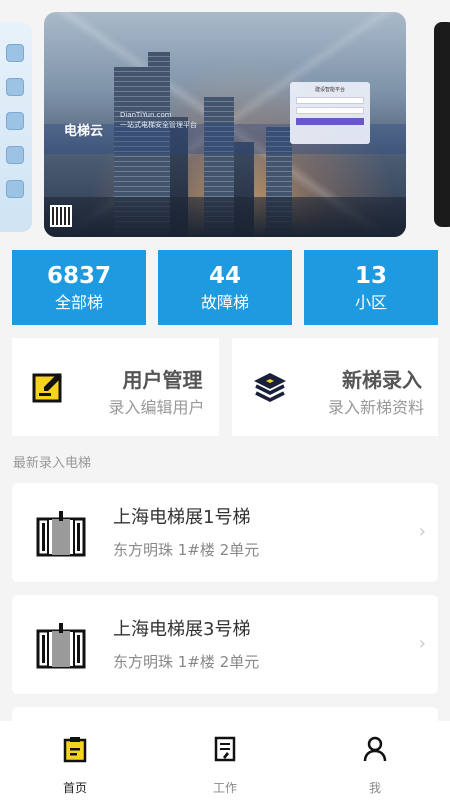 This screenshot has height=800, width=450. I want to click on stat-all-elevators: 6837 全部梯, so click(79, 287).